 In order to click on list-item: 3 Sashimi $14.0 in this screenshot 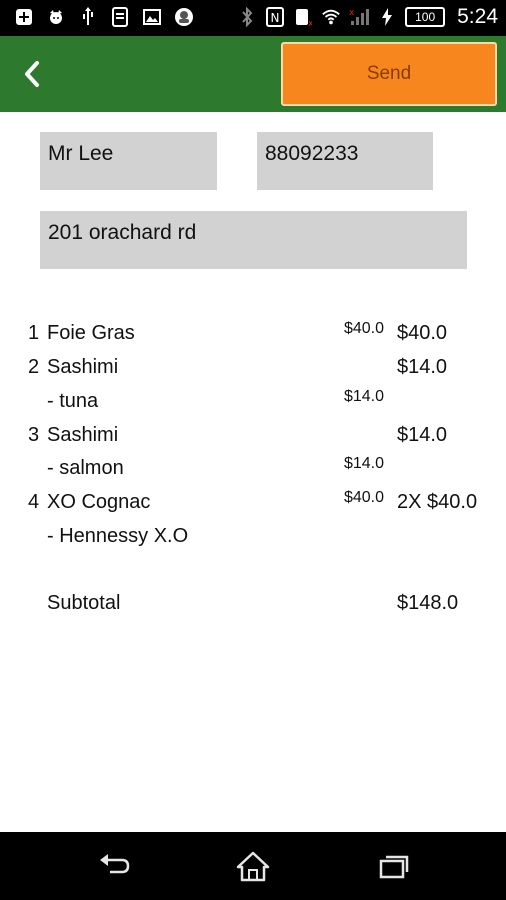, I will do `click(253, 441)`.